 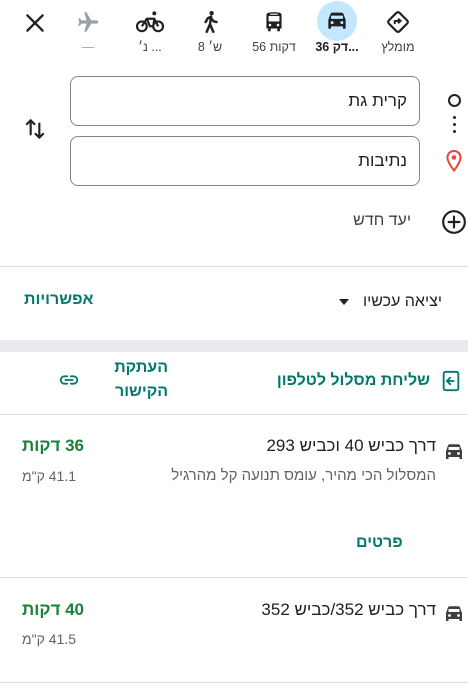 What do you see at coordinates (234, 630) in the screenshot?
I see `route-card: דרך כביש 352/כביש 352 40 דקות 41.5 ק"מ` at bounding box center [234, 630].